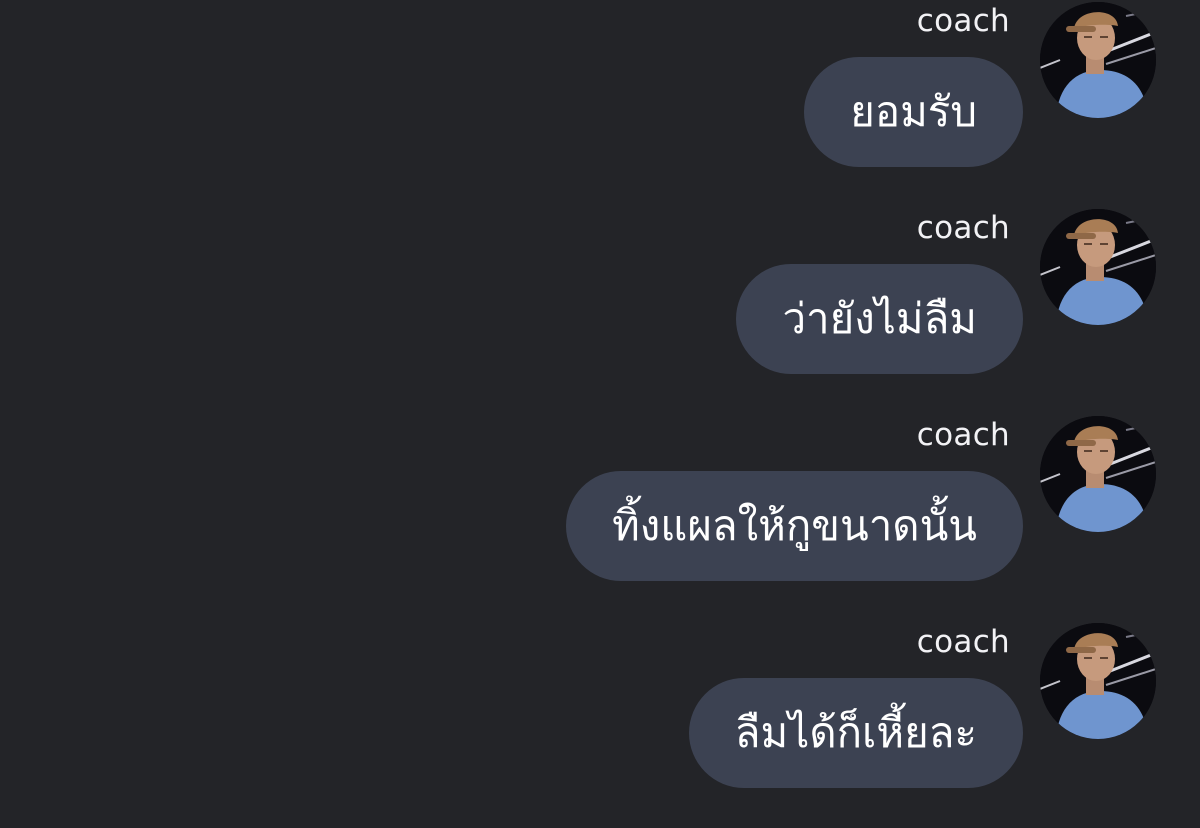 This screenshot has height=828, width=1200. What do you see at coordinates (855, 733) in the screenshot?
I see `message-bubble: ลืมได้ก็เหี้ยละ` at bounding box center [855, 733].